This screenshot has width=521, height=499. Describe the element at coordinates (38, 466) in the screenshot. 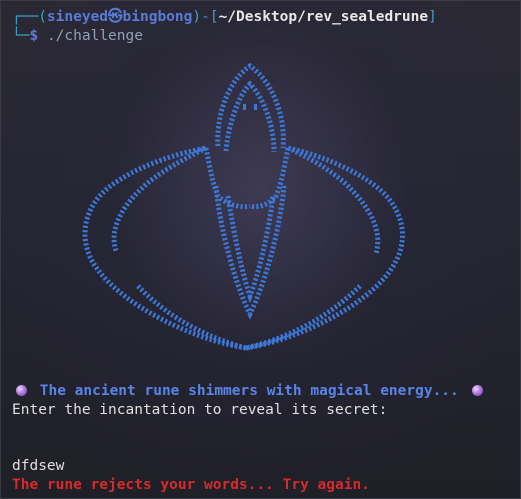

I see `user-input-echo: dfdsew` at that location.